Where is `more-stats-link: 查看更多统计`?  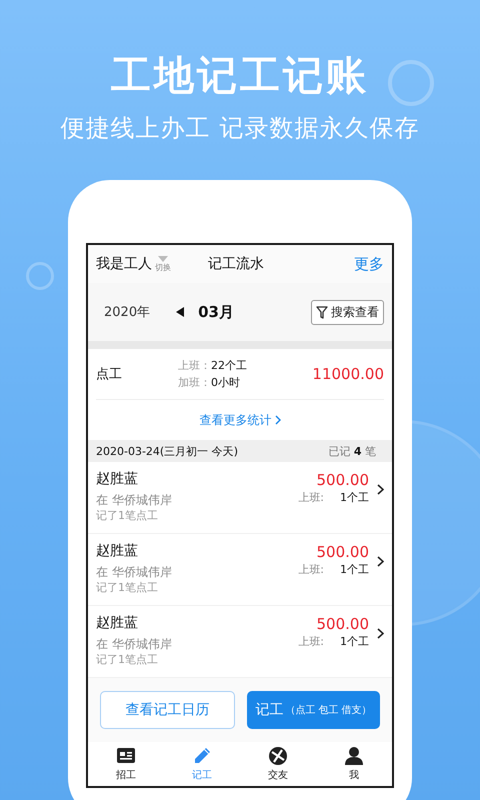 more-stats-link: 查看更多统计 is located at coordinates (240, 420).